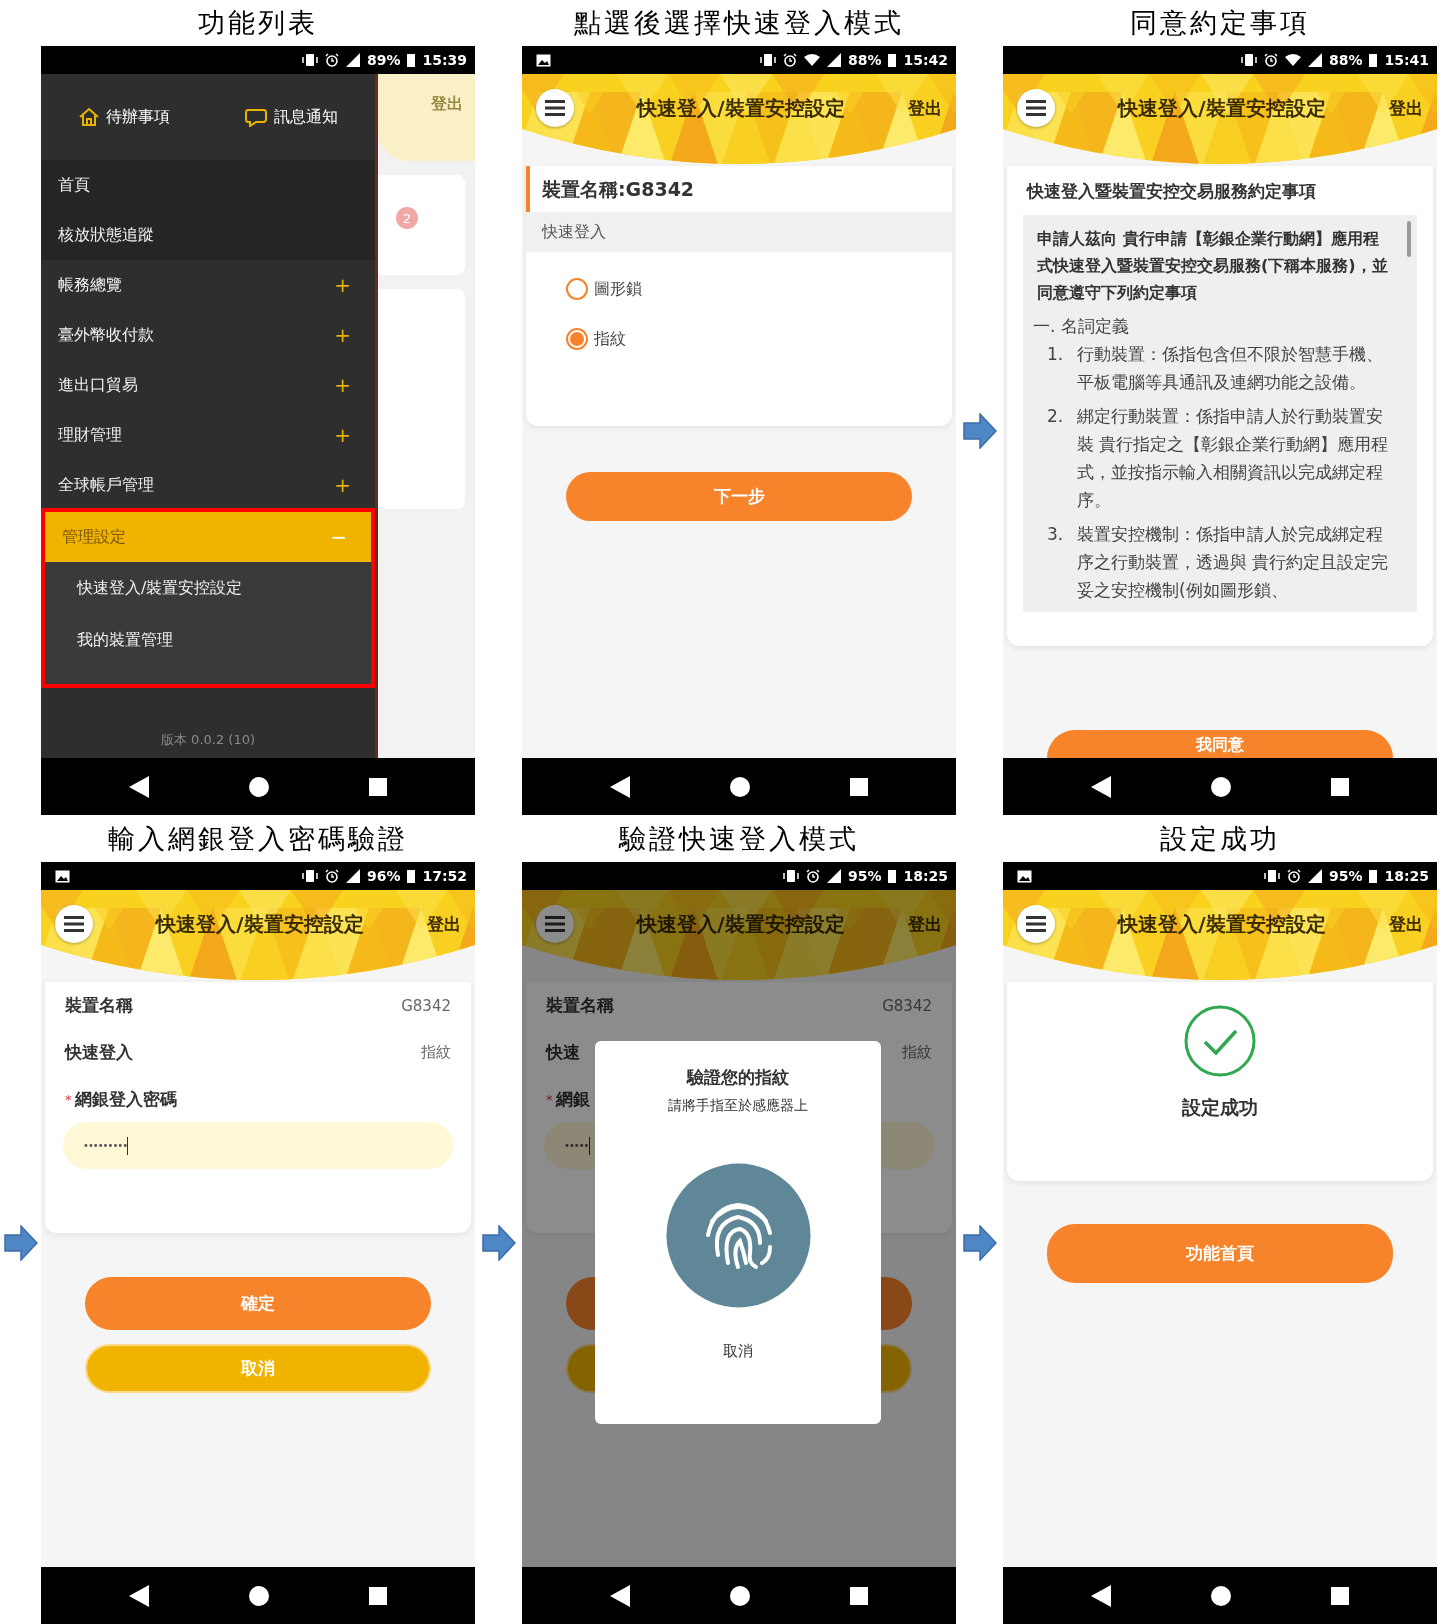  I want to click on cancel-link: 取消, so click(738, 1351).